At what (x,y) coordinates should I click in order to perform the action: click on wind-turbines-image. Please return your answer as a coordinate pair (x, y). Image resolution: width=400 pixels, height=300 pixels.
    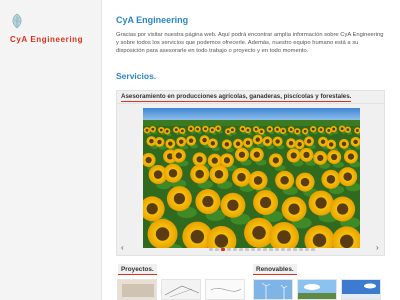
    Looking at the image, I should click on (273, 289).